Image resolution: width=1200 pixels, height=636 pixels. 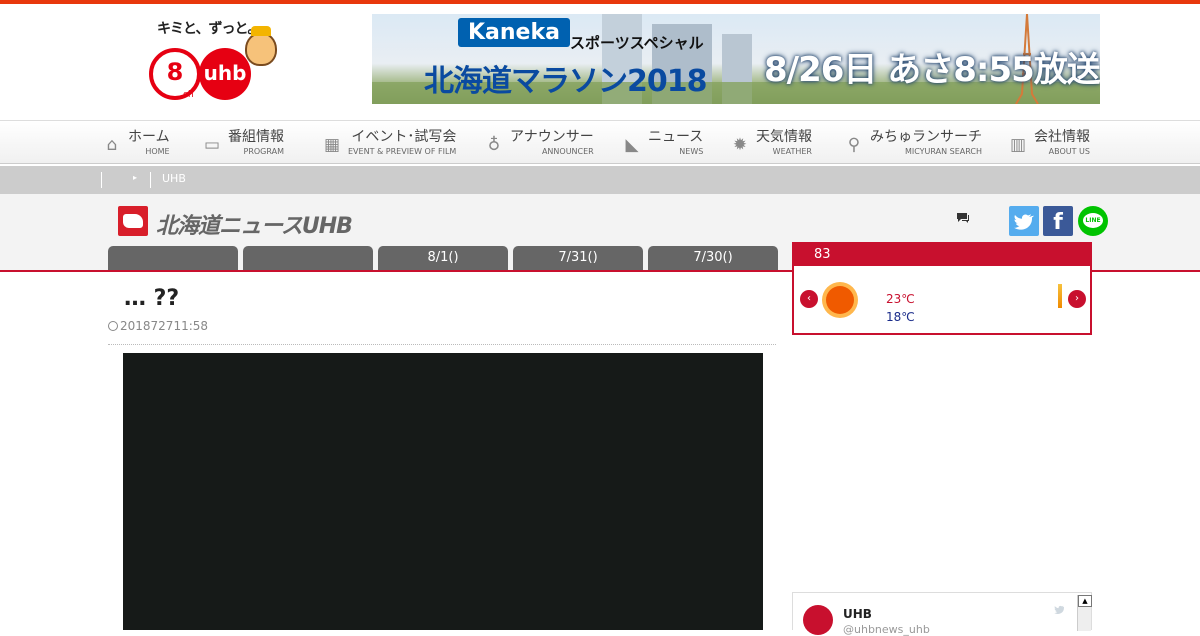 What do you see at coordinates (209, 29) in the screenshot?
I see `logo-tagline: キミと、ずっと。` at bounding box center [209, 29].